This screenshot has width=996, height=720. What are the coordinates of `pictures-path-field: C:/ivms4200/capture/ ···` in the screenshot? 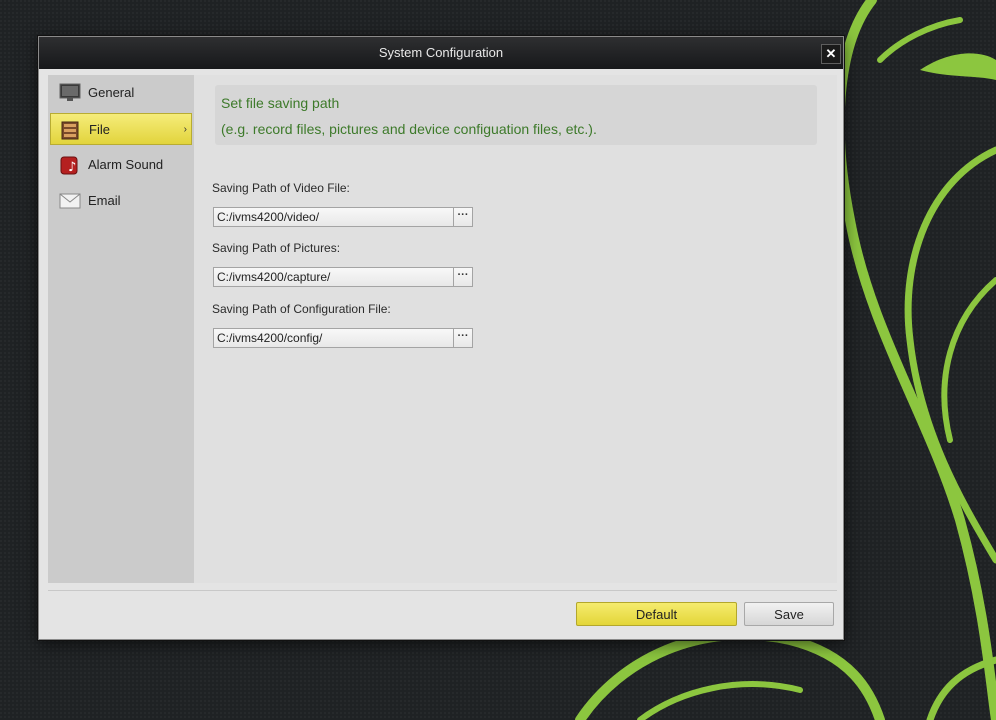 It's located at (343, 277).